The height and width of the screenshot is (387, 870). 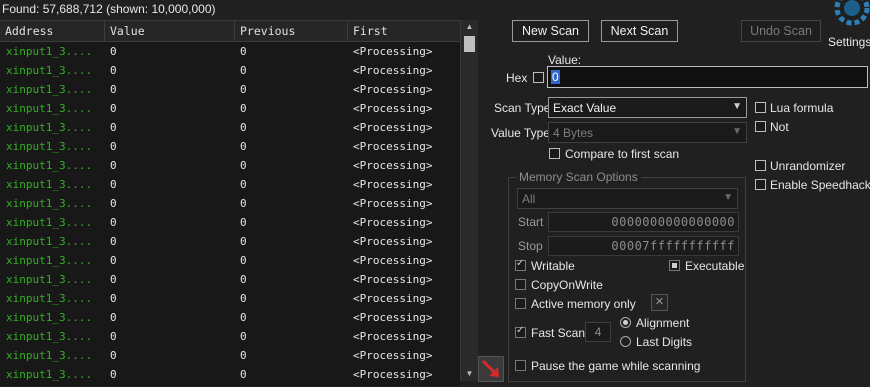 What do you see at coordinates (370, 31) in the screenshot?
I see `column-header-first: First` at bounding box center [370, 31].